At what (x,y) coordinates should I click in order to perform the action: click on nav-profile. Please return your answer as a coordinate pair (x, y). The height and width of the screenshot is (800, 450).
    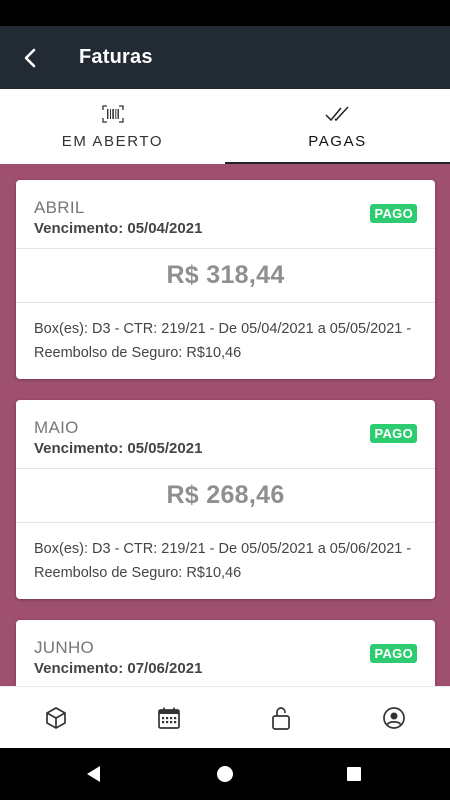
    Looking at the image, I should click on (394, 717).